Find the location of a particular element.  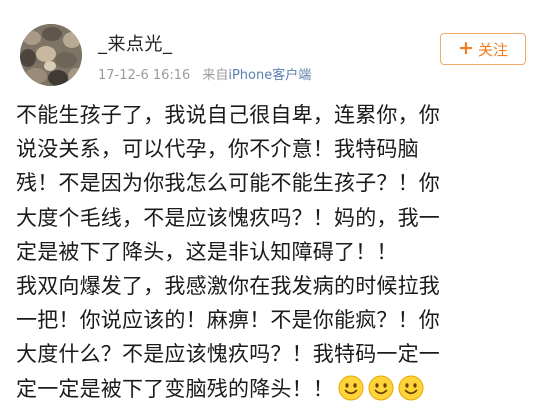

user-avatar is located at coordinates (51, 55).